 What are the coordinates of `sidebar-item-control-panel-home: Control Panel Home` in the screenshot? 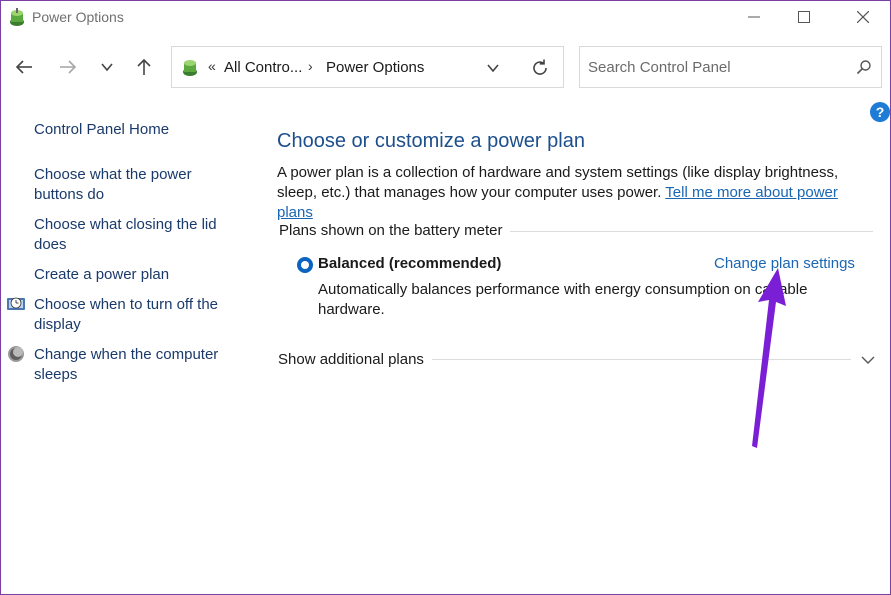 It's located at (134, 130).